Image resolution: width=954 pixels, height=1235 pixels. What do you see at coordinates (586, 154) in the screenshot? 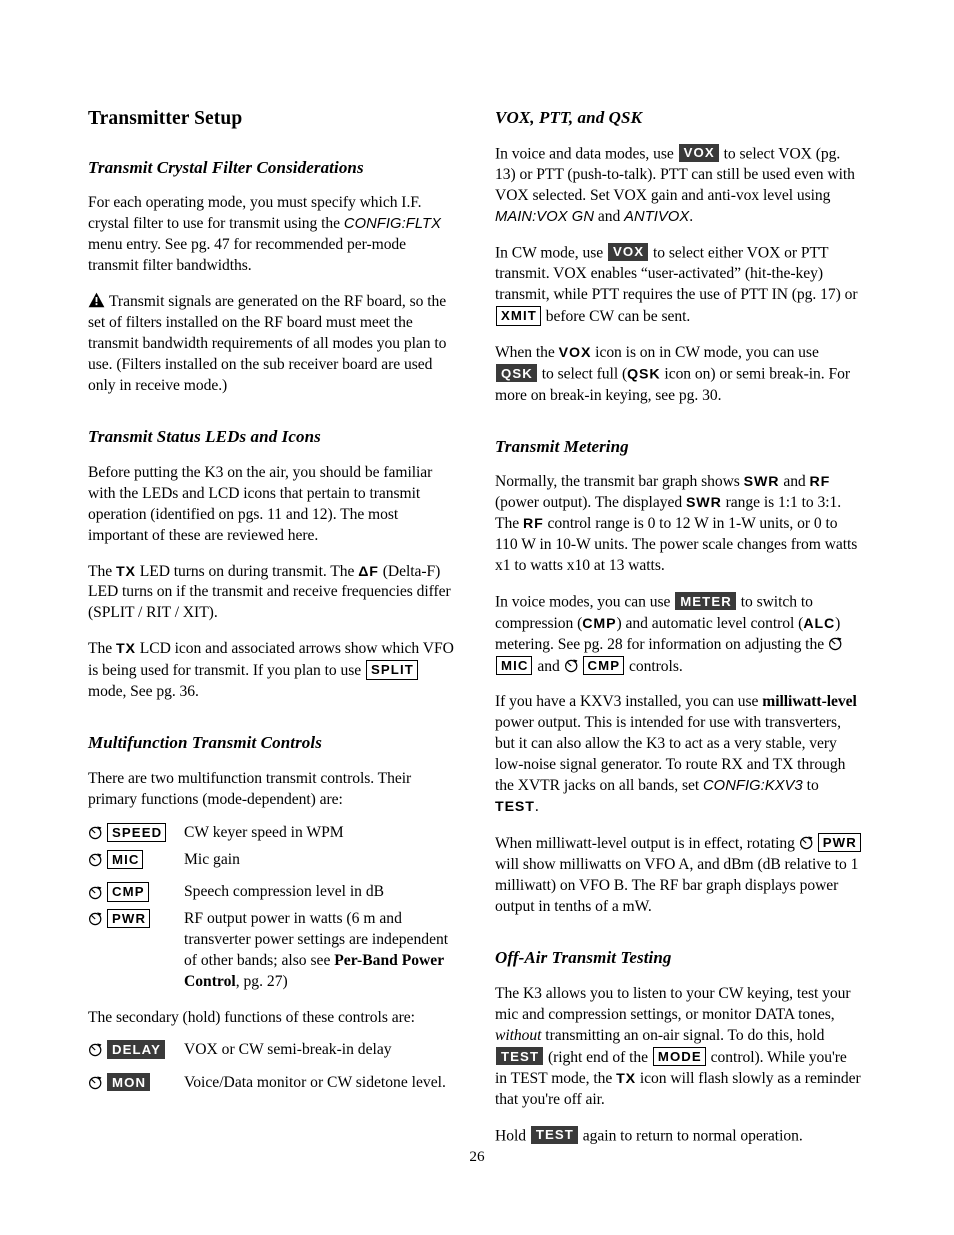
I see `text-run: In voice and data modes, use` at bounding box center [586, 154].